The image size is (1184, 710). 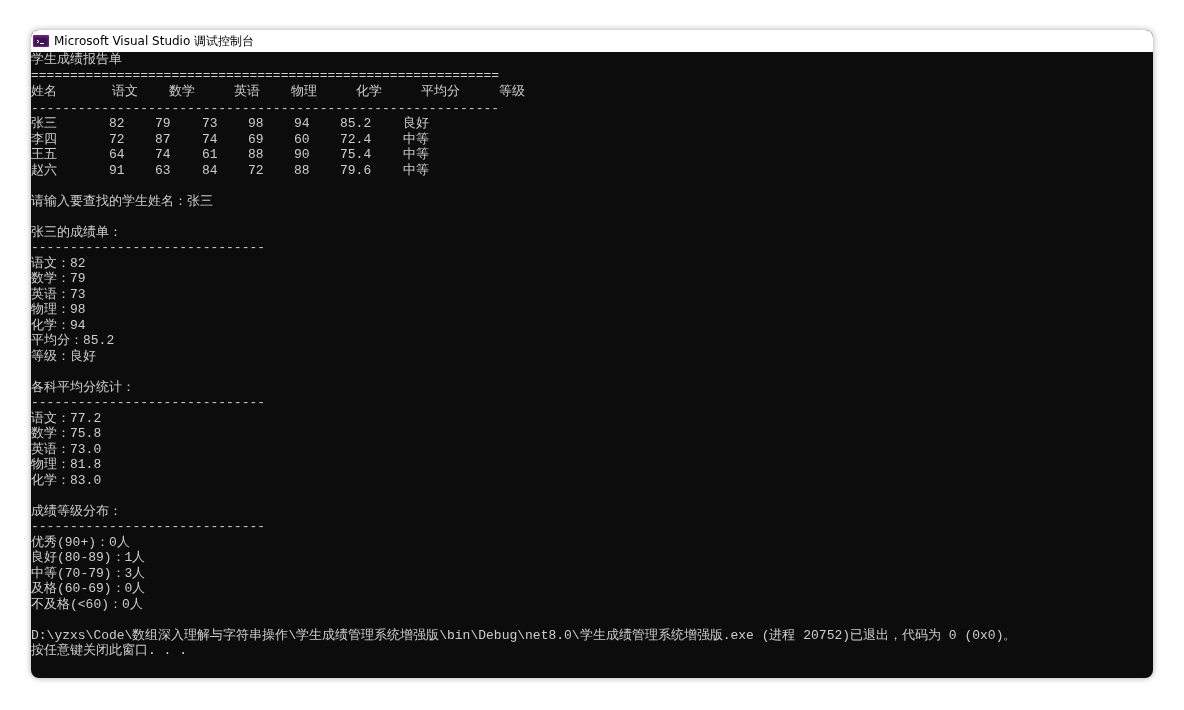 I want to click on output-line: 不及格(<60)：0人, so click(x=87, y=604).